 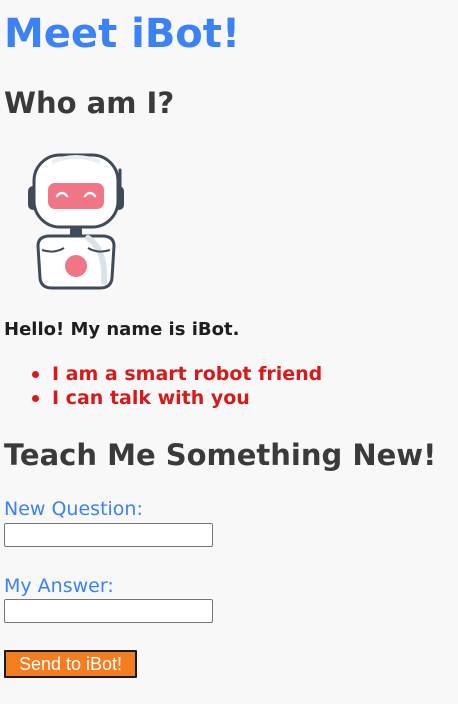 I want to click on teach-heading: Teach Me Something New!, so click(x=220, y=455).